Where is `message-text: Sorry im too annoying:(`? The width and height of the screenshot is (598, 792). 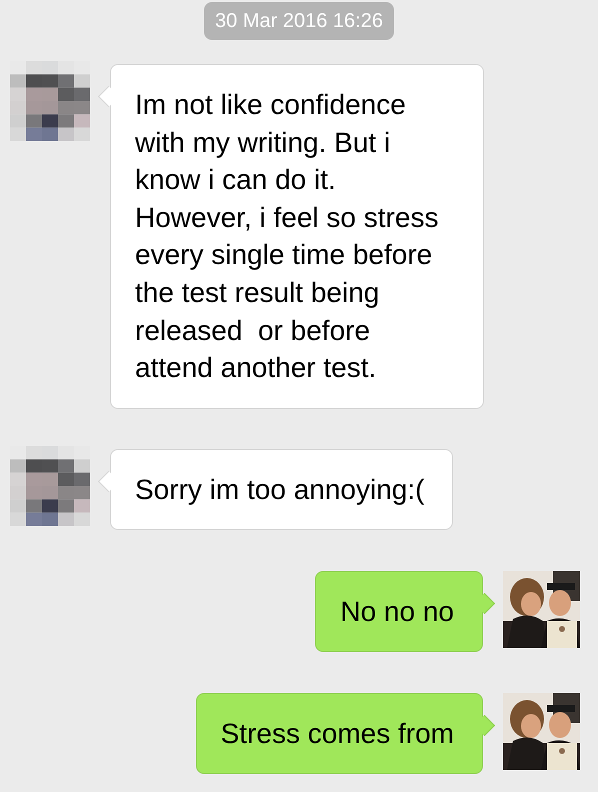
message-text: Sorry im too annoying:( is located at coordinates (279, 489).